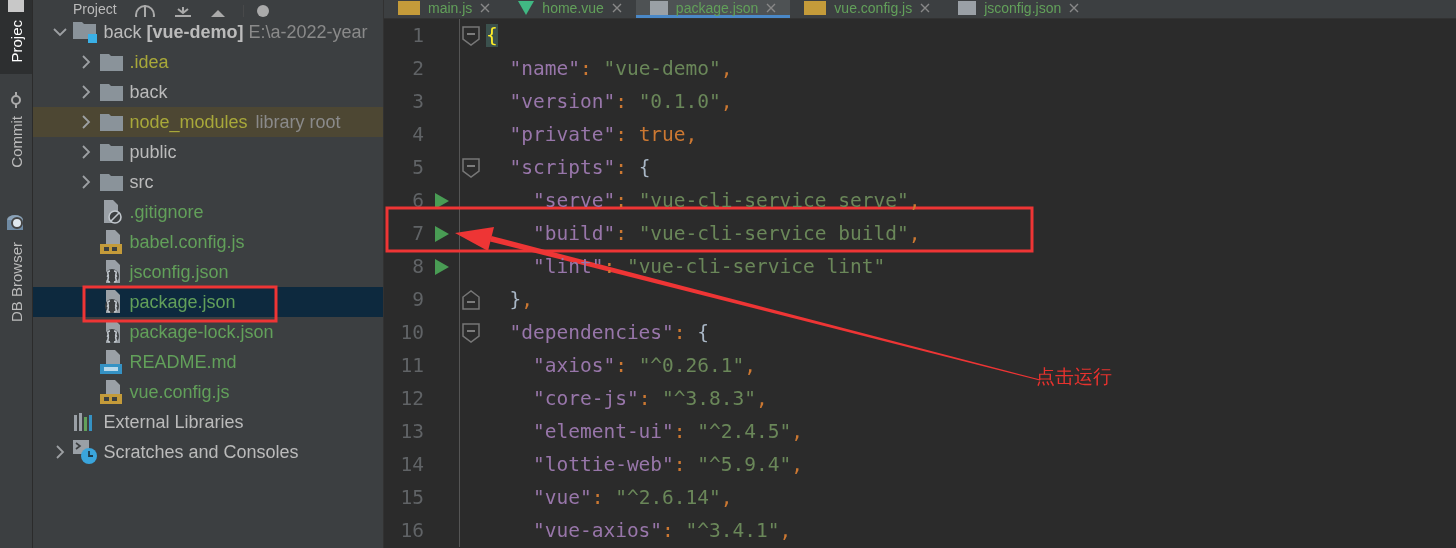 This screenshot has width=1456, height=548. I want to click on collapse-icon, so click(182, 12).